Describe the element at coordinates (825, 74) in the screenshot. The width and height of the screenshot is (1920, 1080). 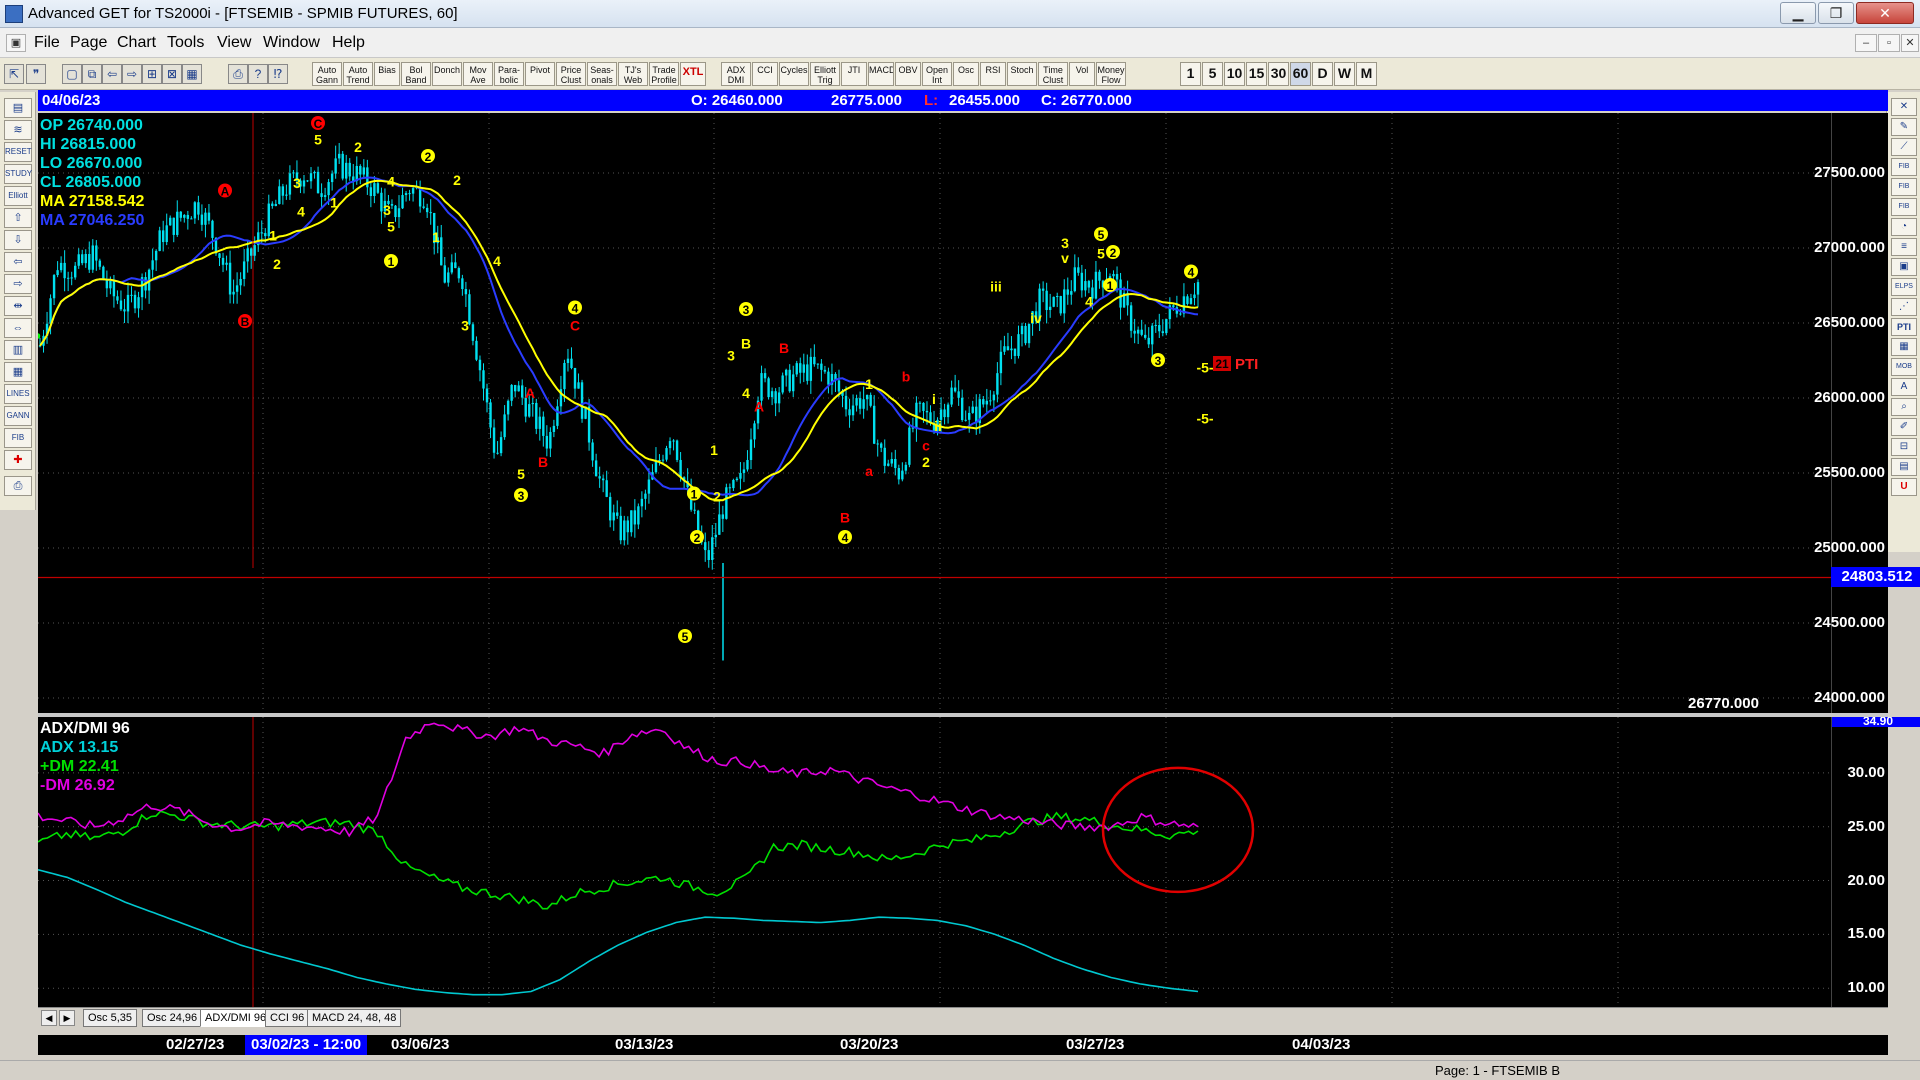
I see `toolbar-button-elliott-trig: Elliott Trig` at that location.